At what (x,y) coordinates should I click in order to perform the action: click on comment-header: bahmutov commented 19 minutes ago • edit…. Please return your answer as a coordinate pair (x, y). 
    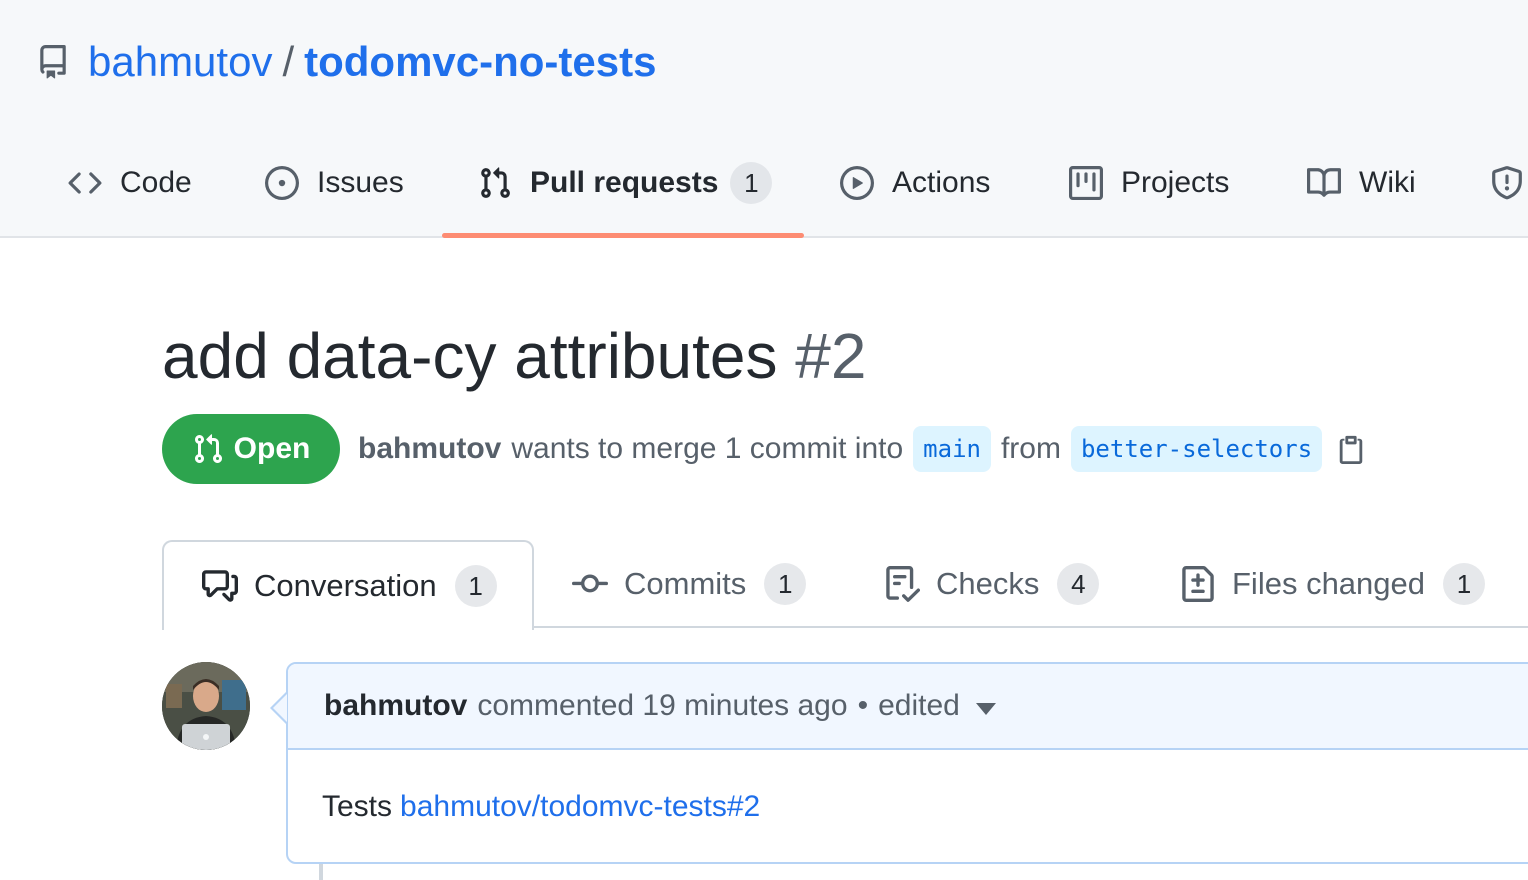
    Looking at the image, I should click on (908, 707).